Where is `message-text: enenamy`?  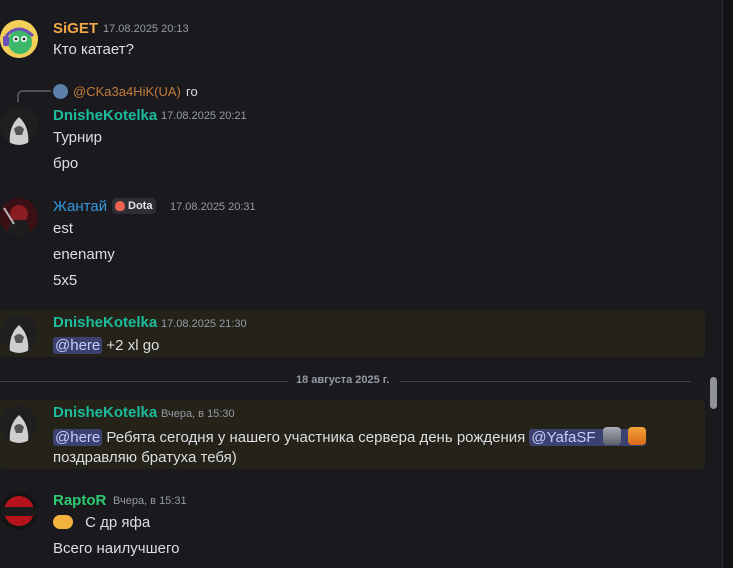
message-text: enenamy is located at coordinates (84, 254).